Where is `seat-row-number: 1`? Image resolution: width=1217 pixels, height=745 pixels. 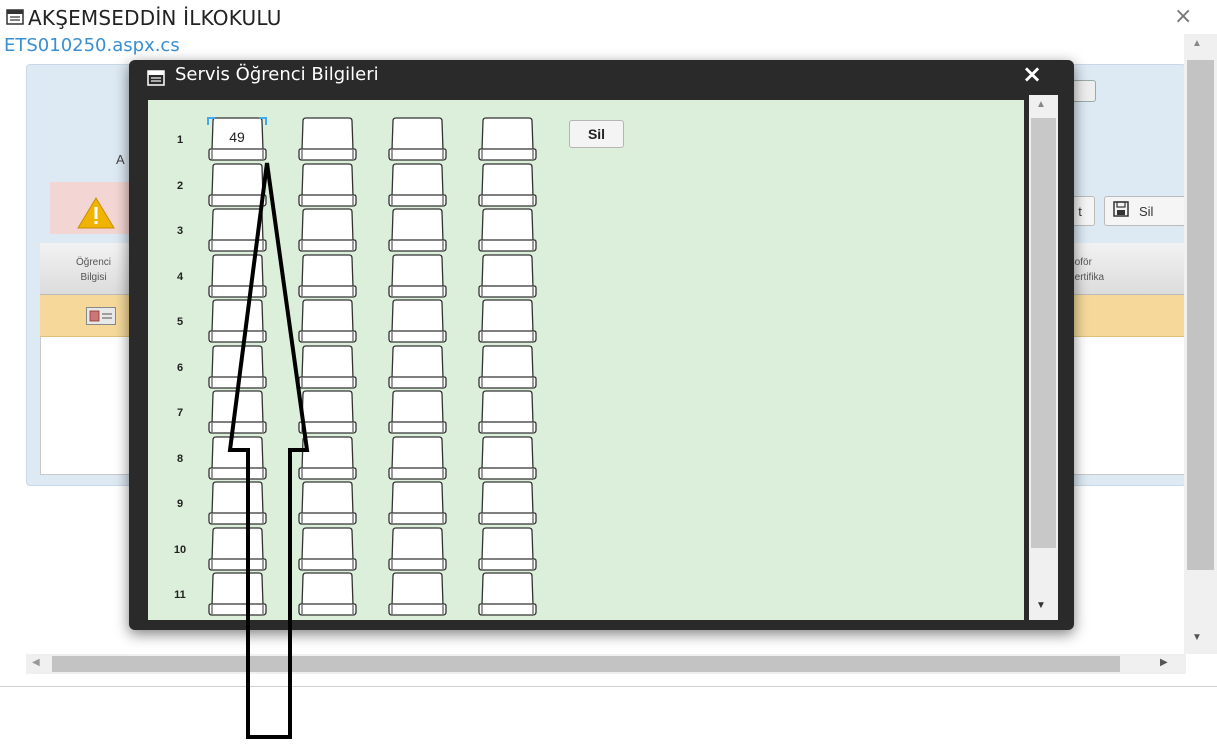
seat-row-number: 1 is located at coordinates (180, 140).